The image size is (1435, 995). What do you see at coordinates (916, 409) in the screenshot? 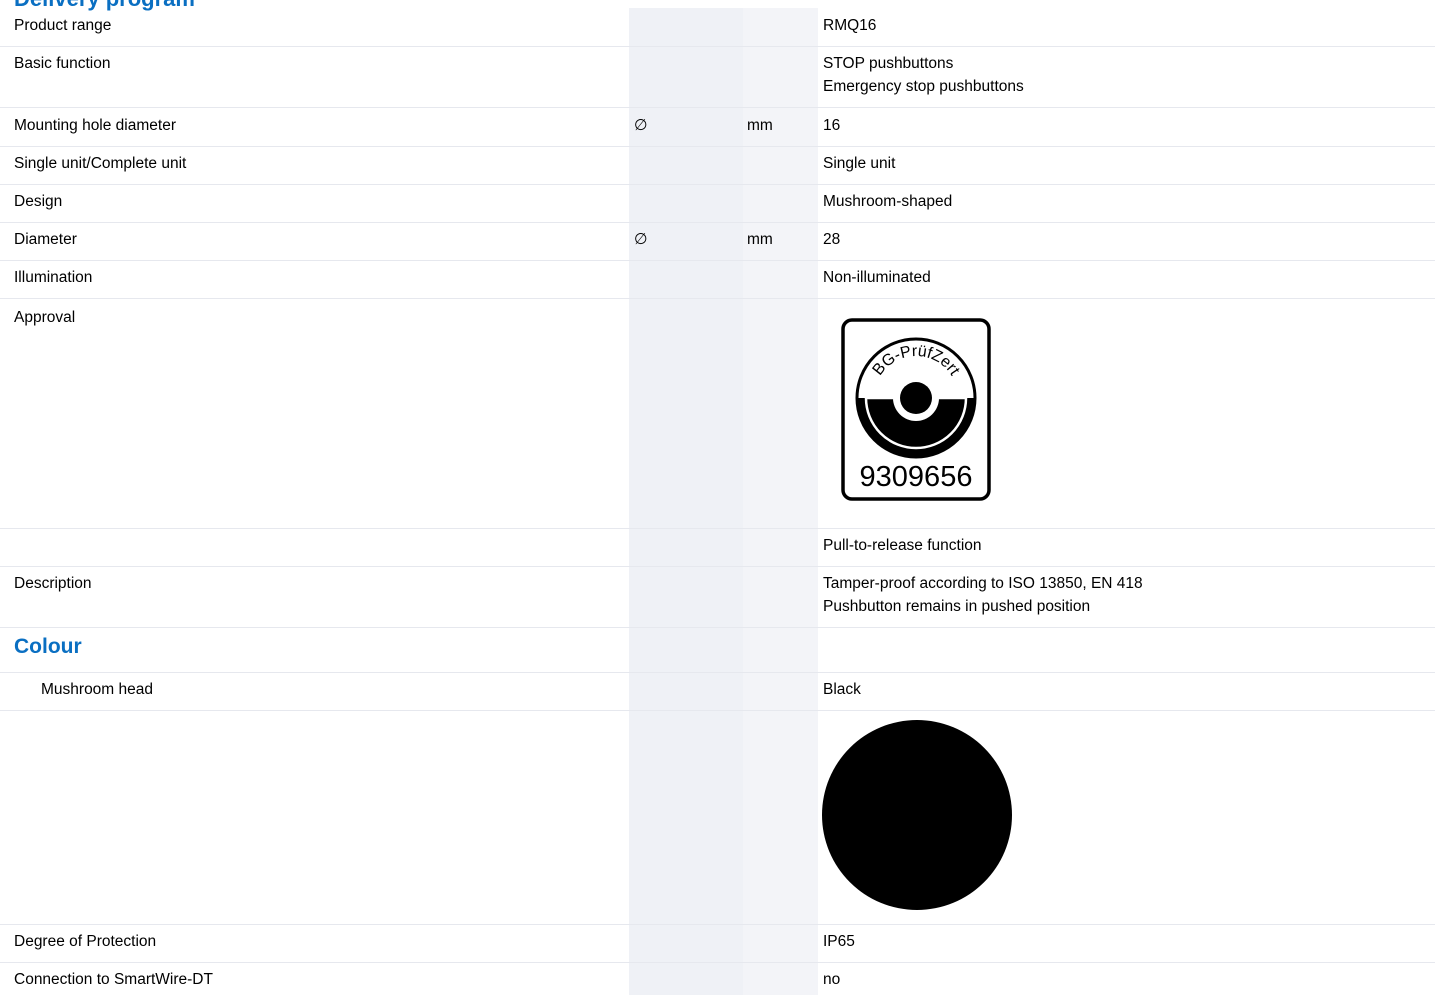
I see `bg-pruefzert-approval-icon: BG-PrüfZert 9309656` at bounding box center [916, 409].